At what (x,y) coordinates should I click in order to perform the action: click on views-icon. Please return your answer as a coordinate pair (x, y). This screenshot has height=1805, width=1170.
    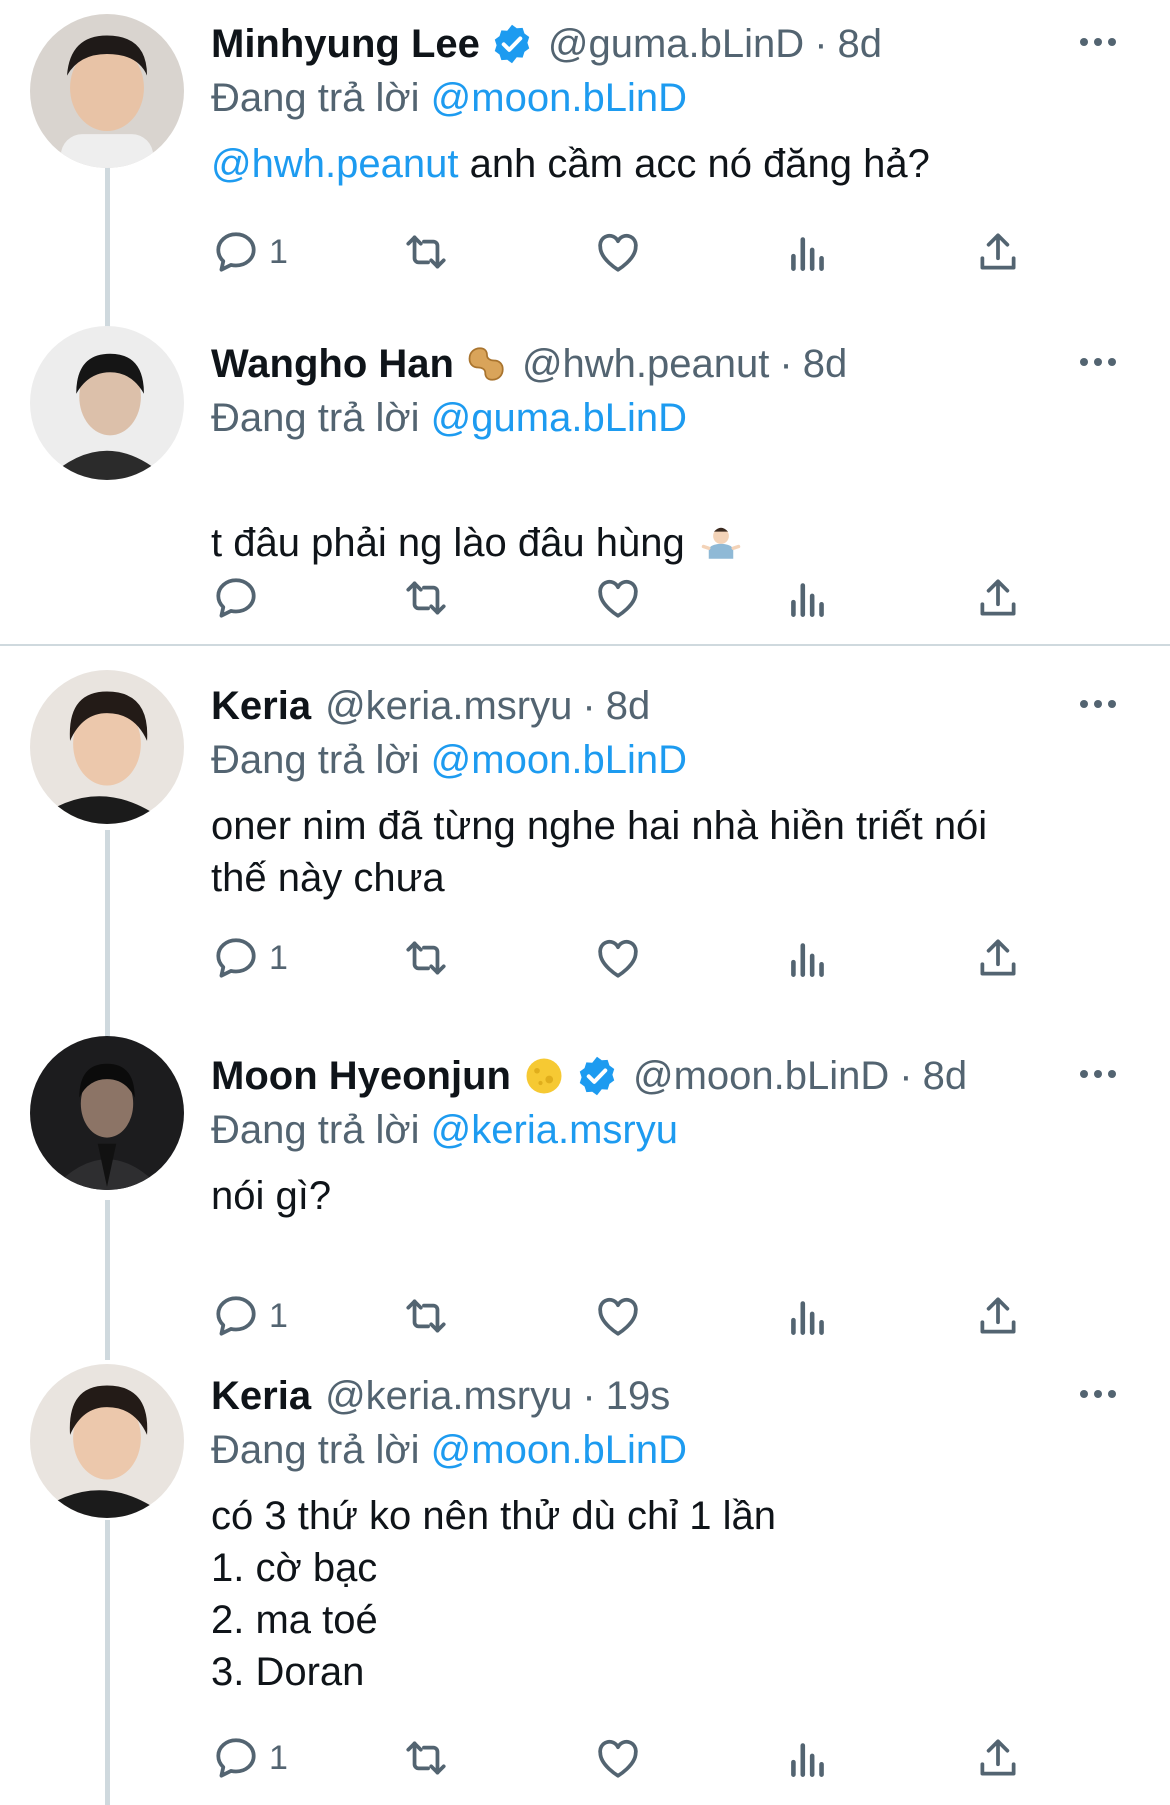
    Looking at the image, I should click on (807, 1318).